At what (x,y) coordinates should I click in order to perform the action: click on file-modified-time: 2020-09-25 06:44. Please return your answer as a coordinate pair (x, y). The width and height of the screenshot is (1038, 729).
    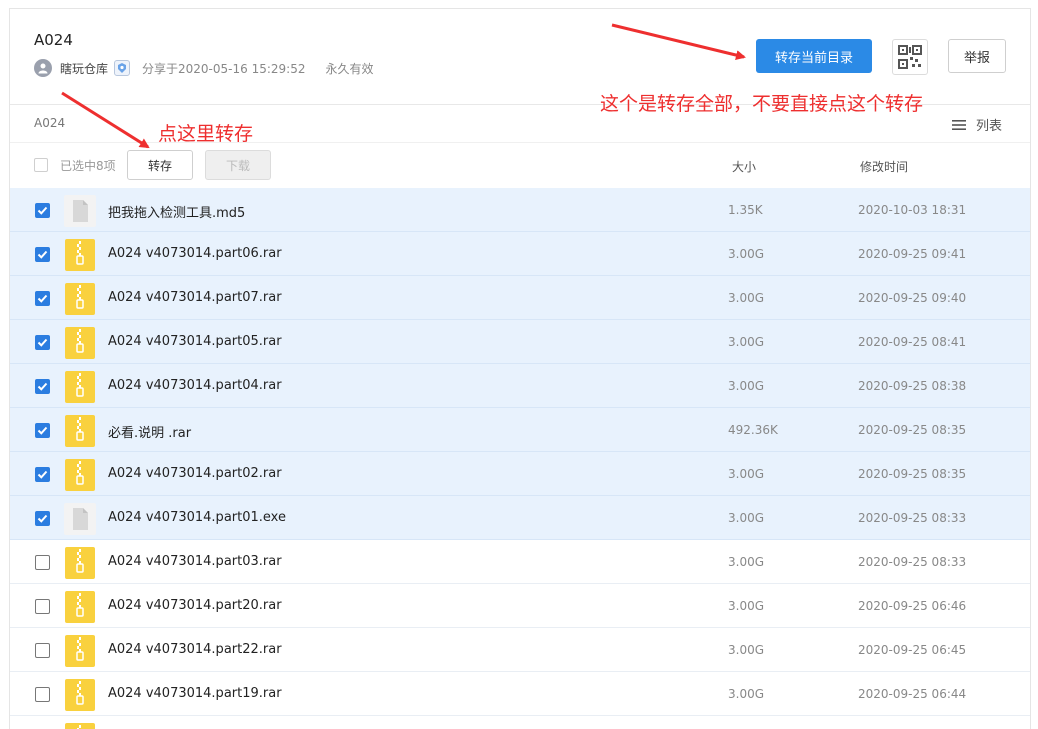
    Looking at the image, I should click on (912, 694).